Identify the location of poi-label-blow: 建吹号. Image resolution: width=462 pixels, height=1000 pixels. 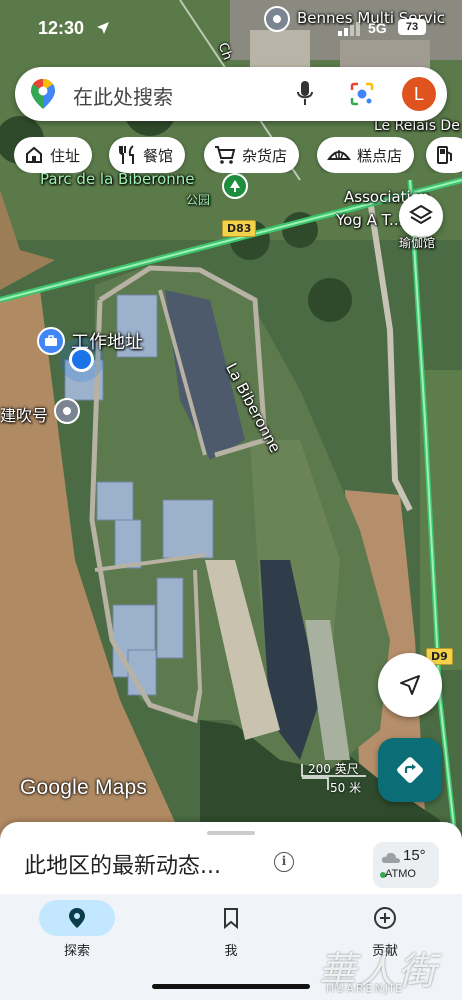
(24, 414).